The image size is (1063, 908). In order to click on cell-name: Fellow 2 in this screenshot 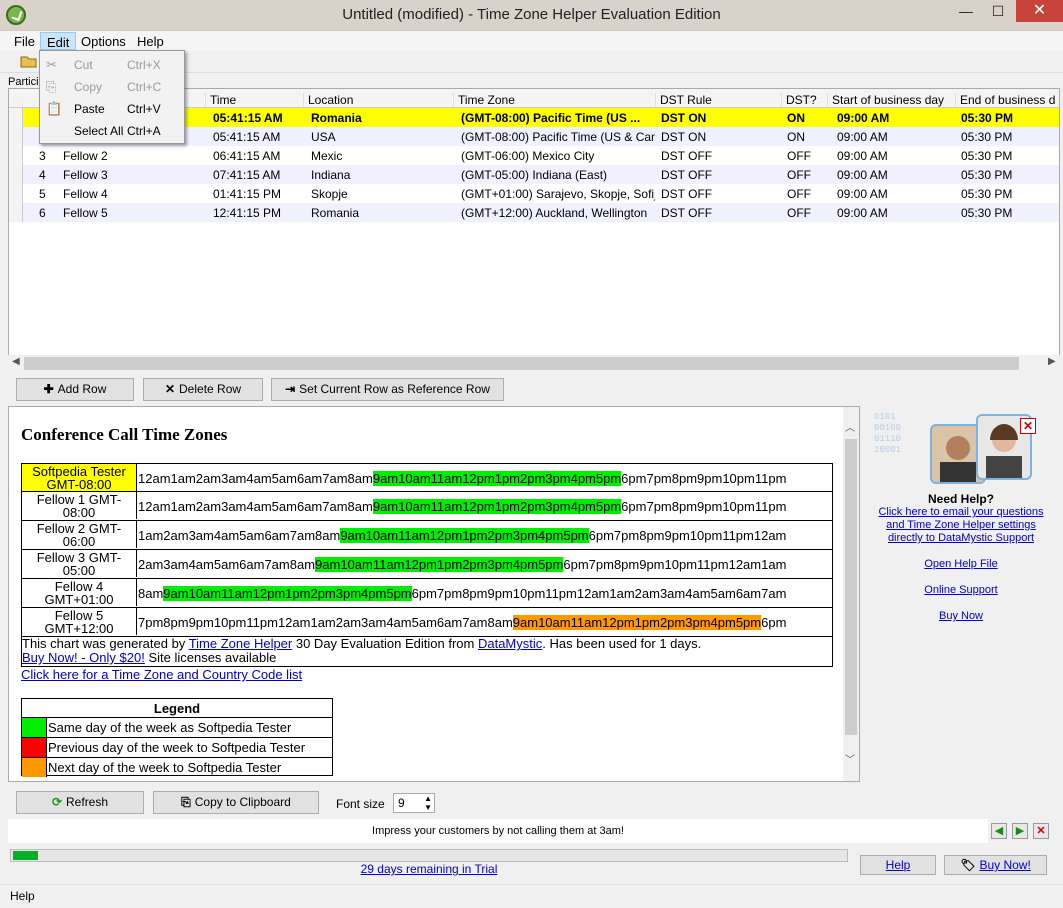, I will do `click(128, 156)`.